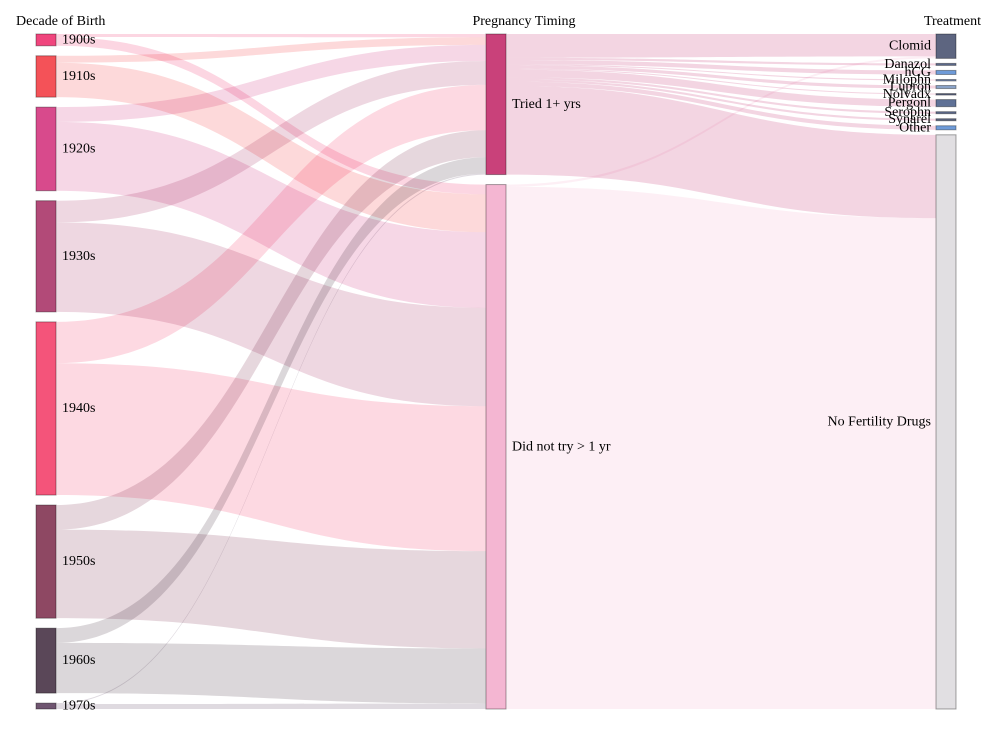  What do you see at coordinates (946, 94) in the screenshot?
I see `node-nolvadx` at bounding box center [946, 94].